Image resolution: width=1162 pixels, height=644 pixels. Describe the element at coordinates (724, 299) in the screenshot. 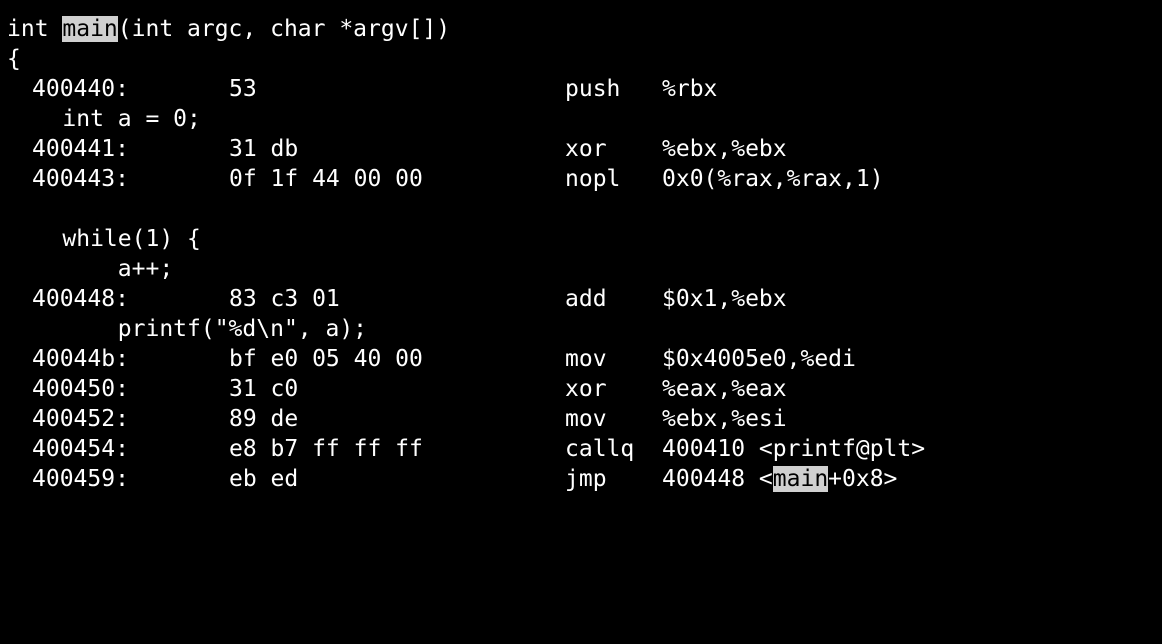

I see `asm-operands: $0x1,%ebx` at that location.